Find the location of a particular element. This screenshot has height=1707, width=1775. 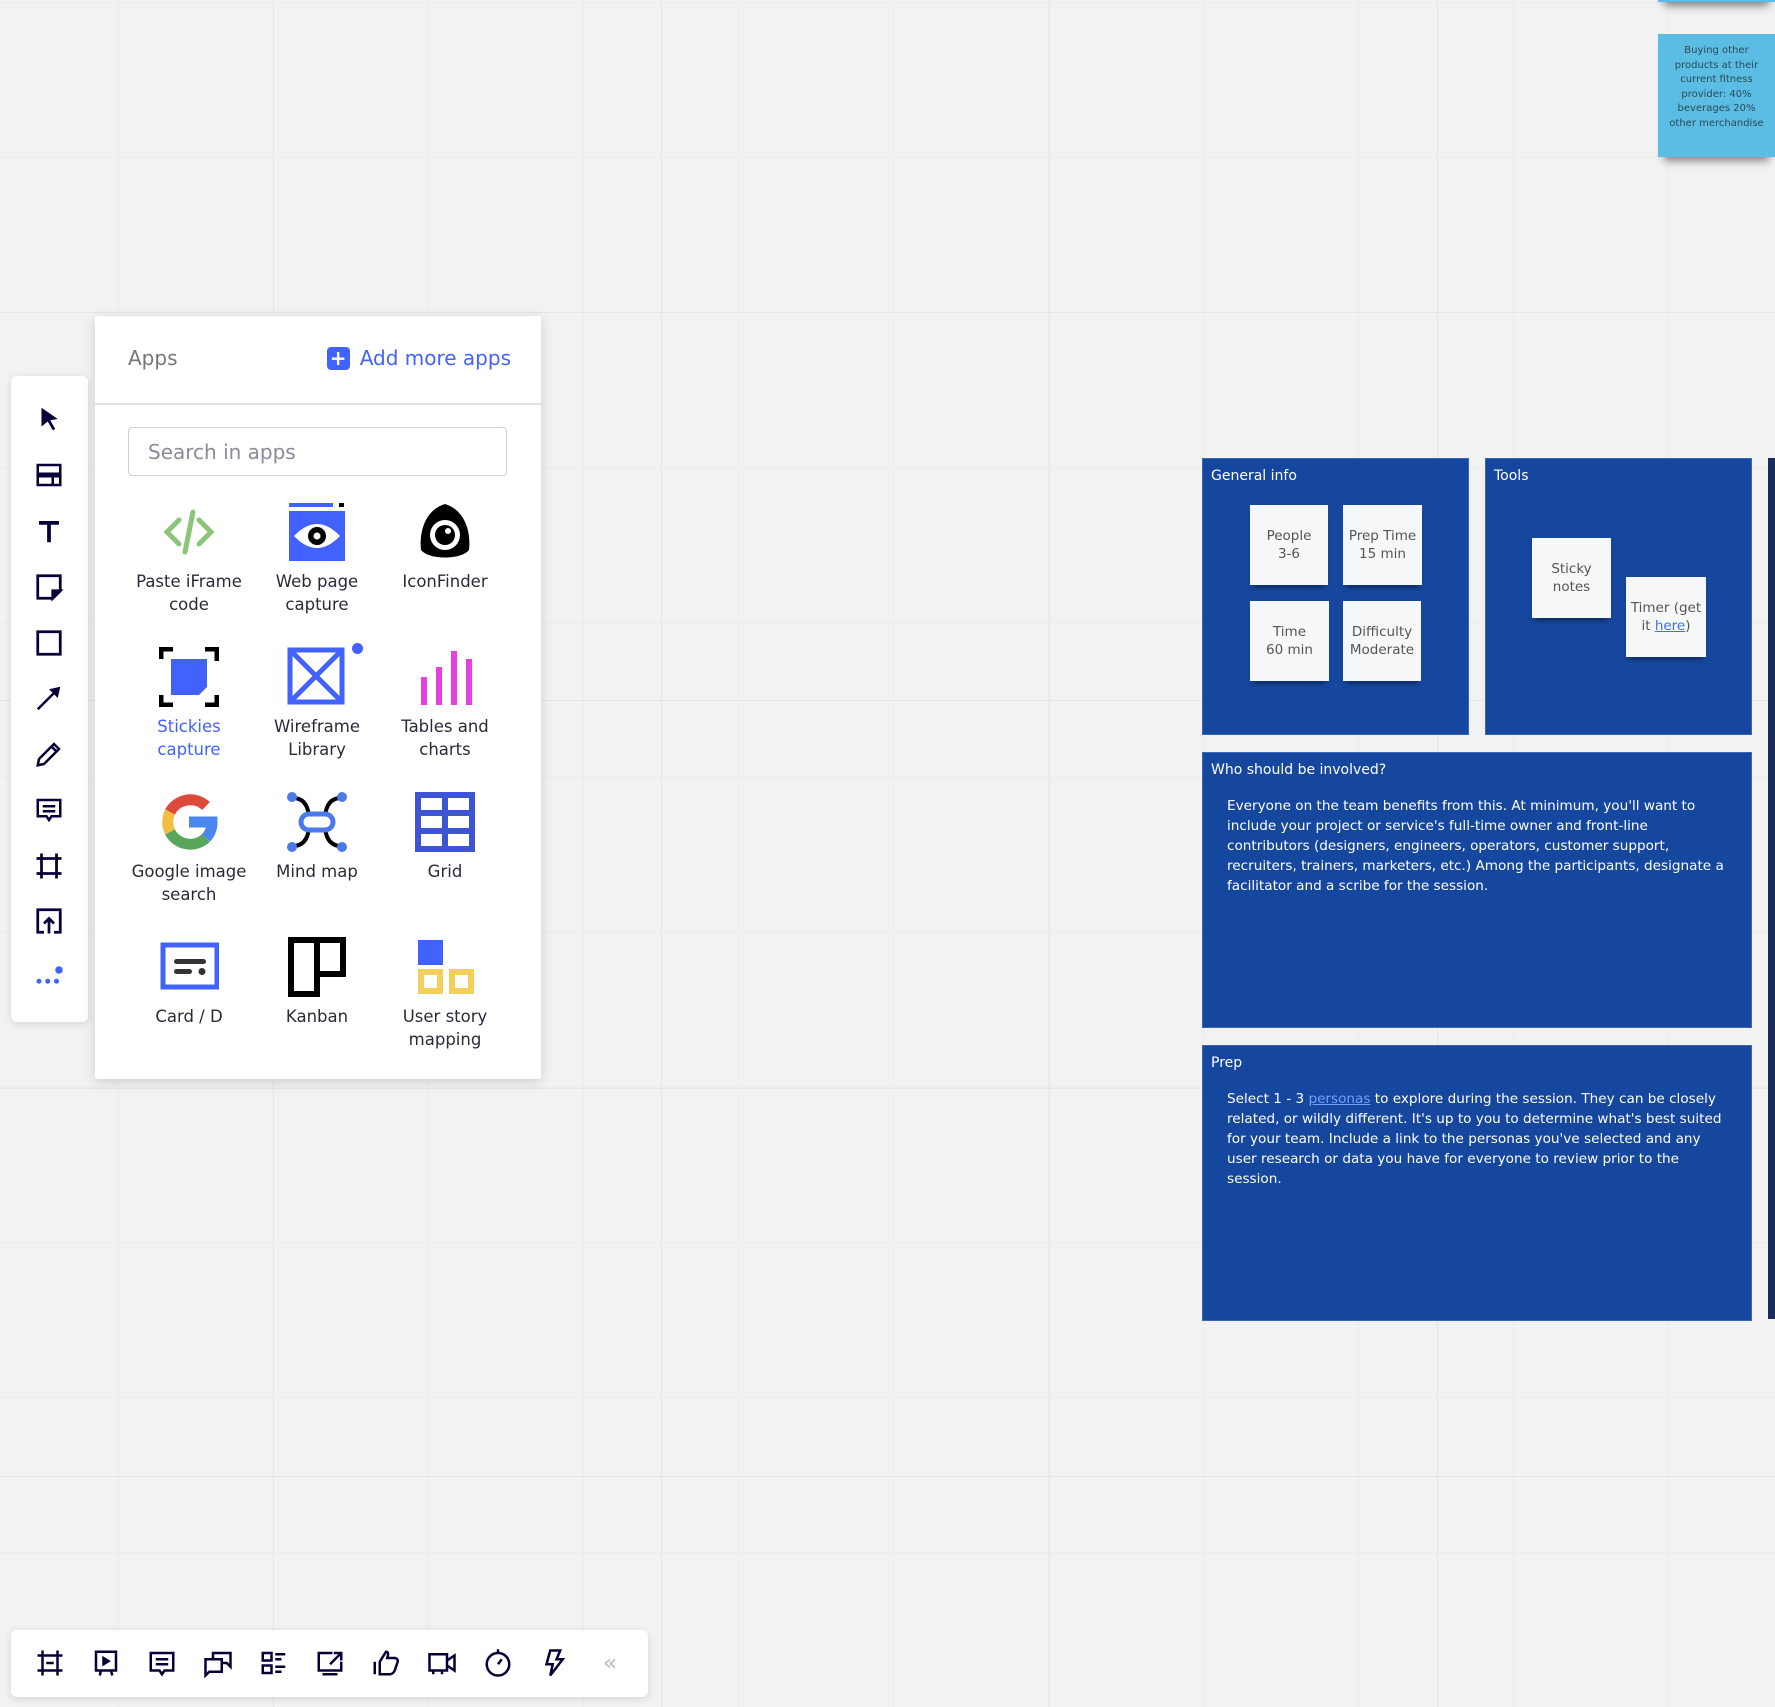

arrow-line-icon is located at coordinates (49, 698).